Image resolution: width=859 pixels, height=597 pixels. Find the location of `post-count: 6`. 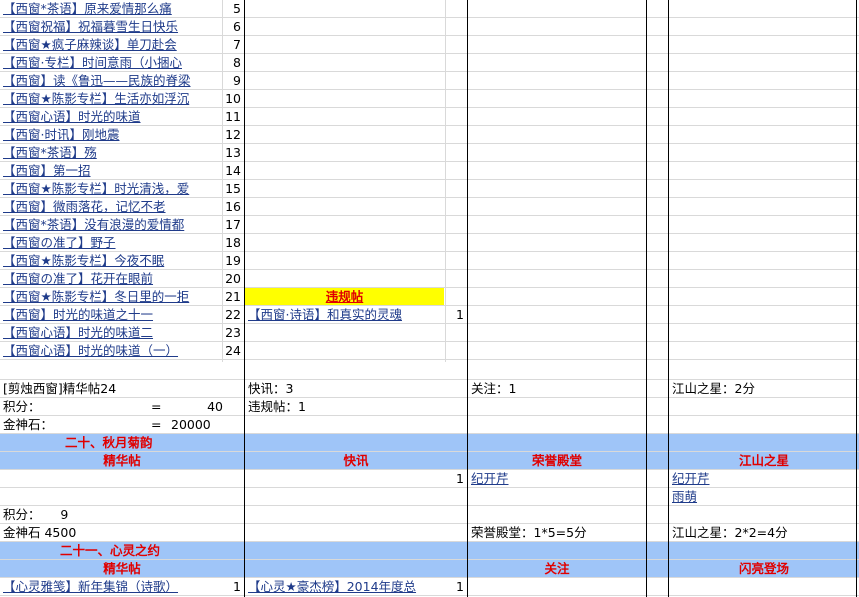

post-count: 6 is located at coordinates (233, 26).